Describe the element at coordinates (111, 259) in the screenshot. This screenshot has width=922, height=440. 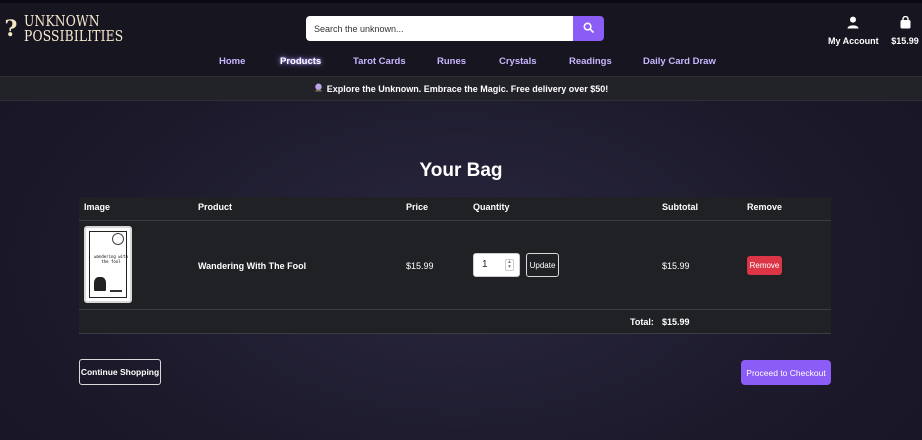
I see `thumbnail-title: wandering with the fool` at that location.